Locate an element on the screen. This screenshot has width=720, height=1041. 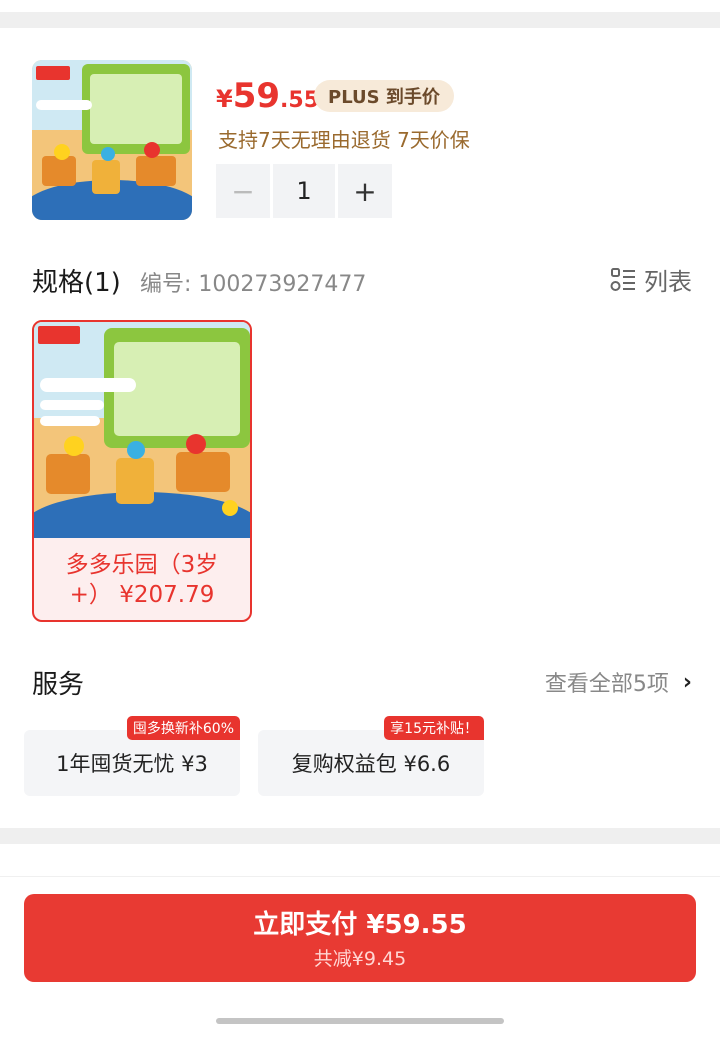
list-view-icon is located at coordinates (622, 279).